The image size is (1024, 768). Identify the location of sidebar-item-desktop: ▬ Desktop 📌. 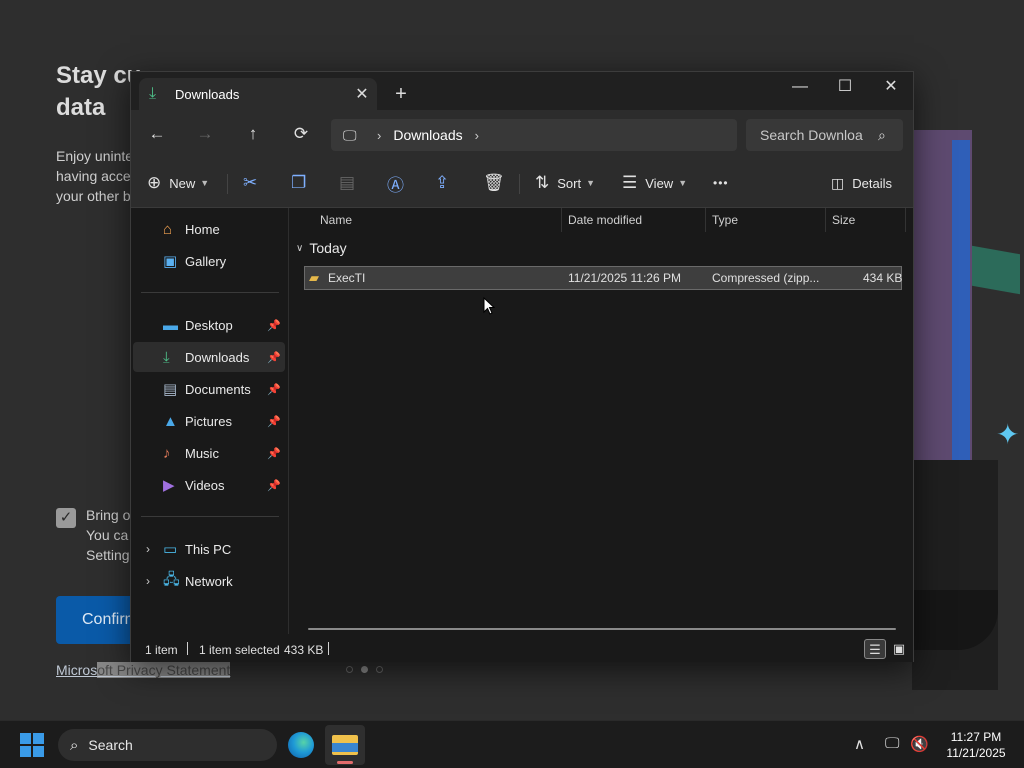
(209, 325).